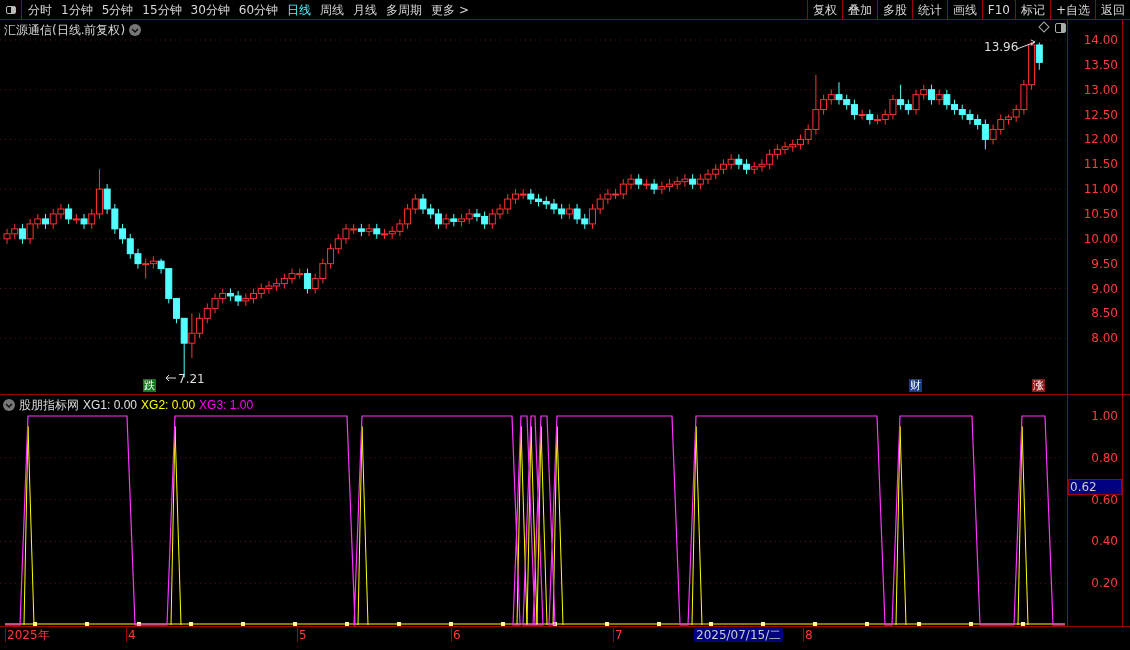  Describe the element at coordinates (77, 9) in the screenshot. I see `period-tab: 1分钟` at that location.